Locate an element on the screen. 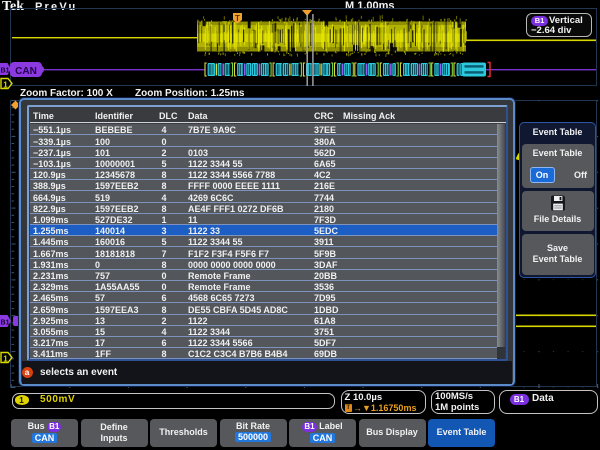  svg-text: T is located at coordinates (237, 18).